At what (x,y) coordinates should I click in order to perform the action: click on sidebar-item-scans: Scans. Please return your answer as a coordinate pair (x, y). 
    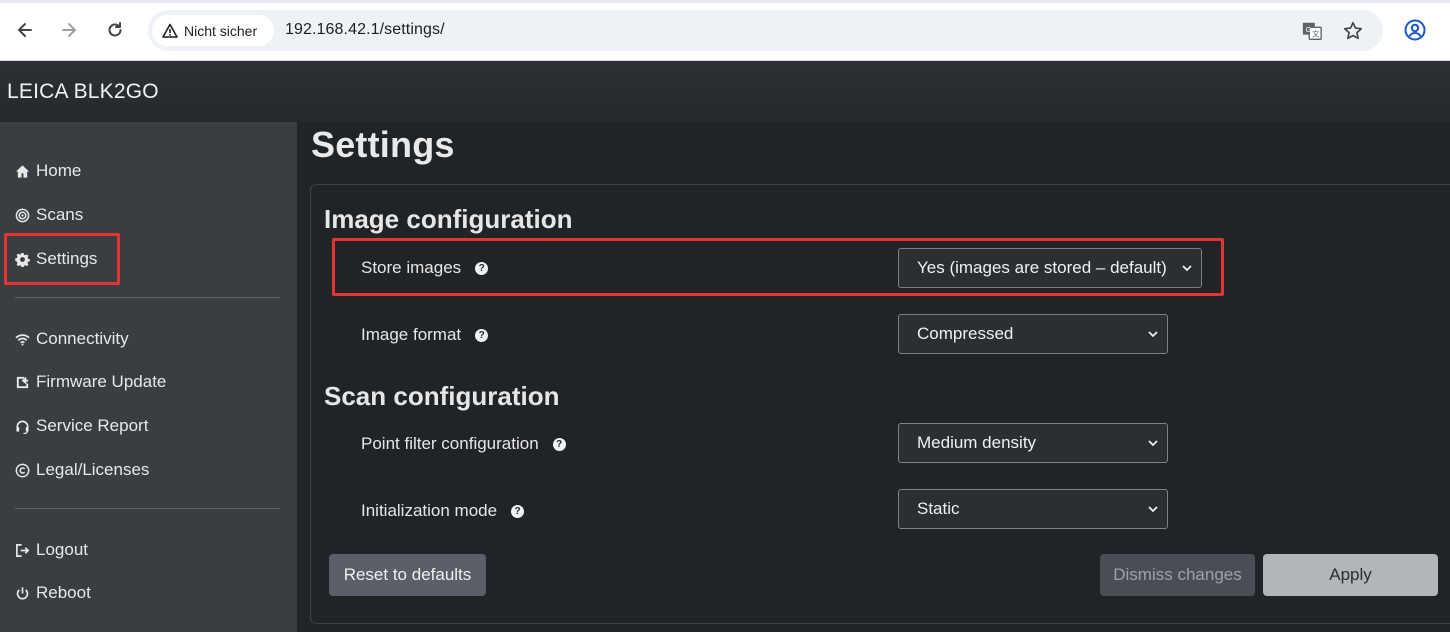
    Looking at the image, I should click on (49, 215).